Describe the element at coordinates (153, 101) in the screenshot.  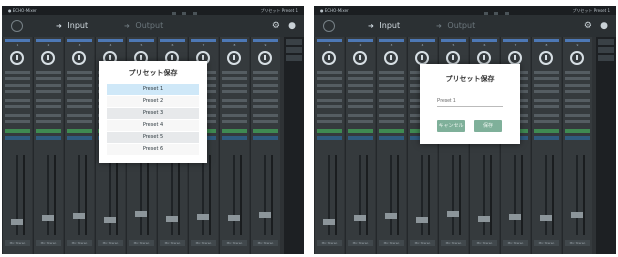
I see `preset-item: Preset 2` at that location.